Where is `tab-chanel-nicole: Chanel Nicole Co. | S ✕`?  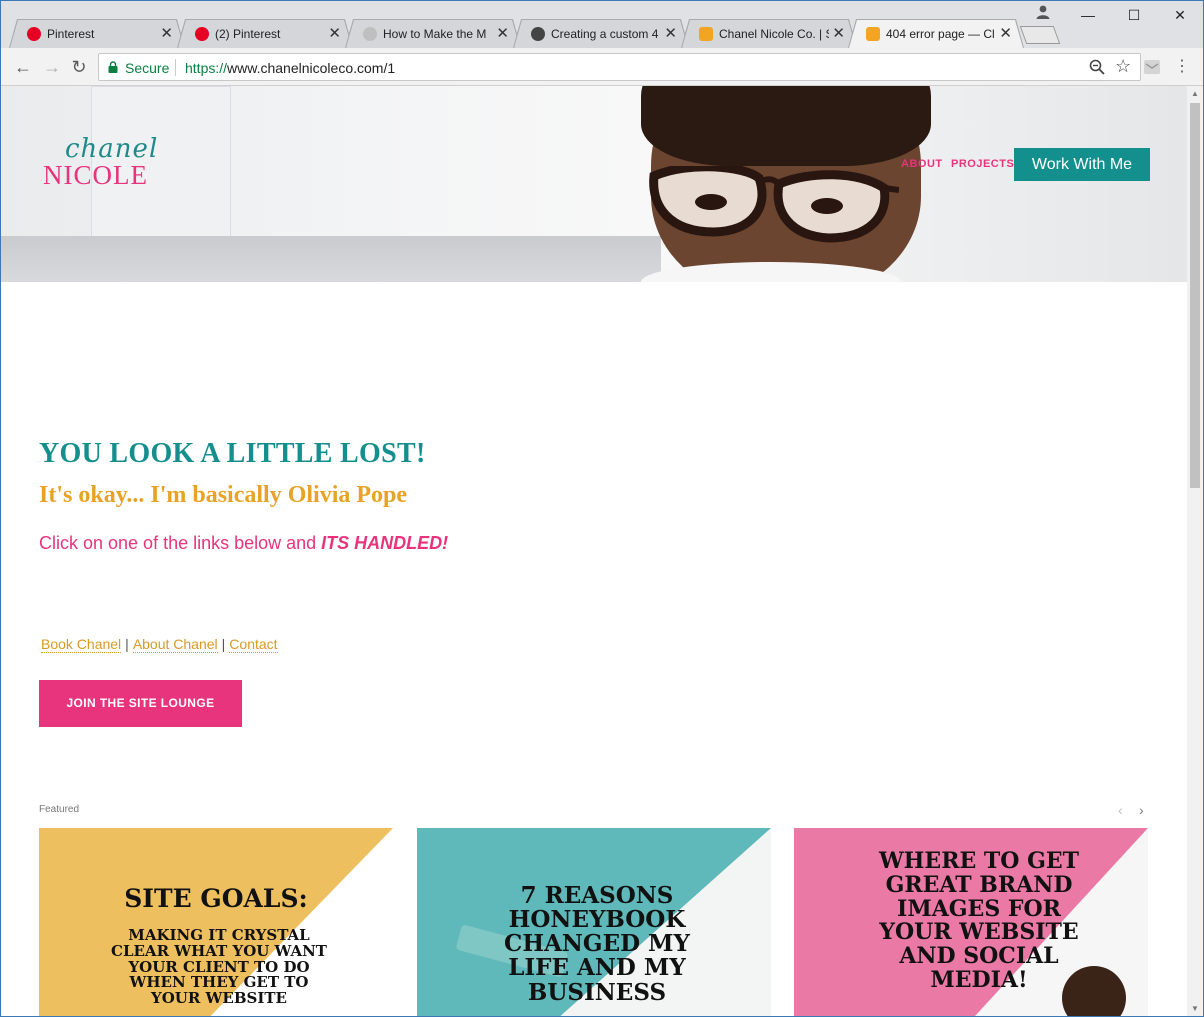
tab-chanel-nicole: Chanel Nicole Co. | S ✕ is located at coordinates (769, 33).